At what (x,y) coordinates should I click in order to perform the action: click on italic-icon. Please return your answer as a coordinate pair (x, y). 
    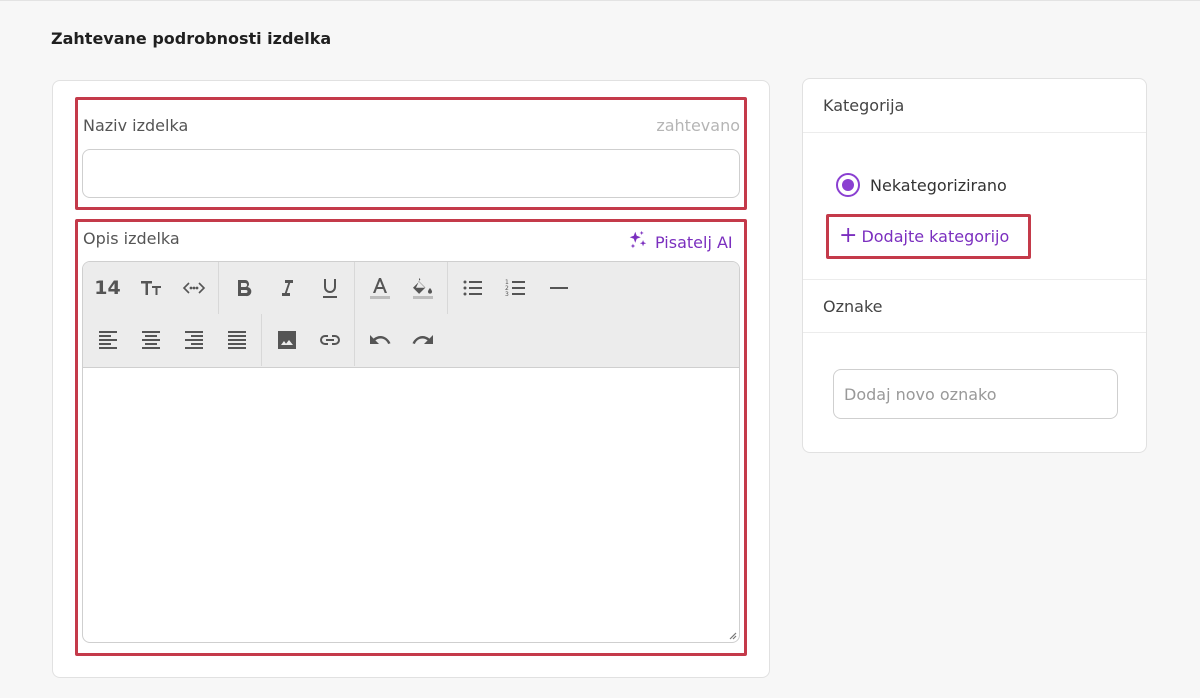
    Looking at the image, I should click on (286, 288).